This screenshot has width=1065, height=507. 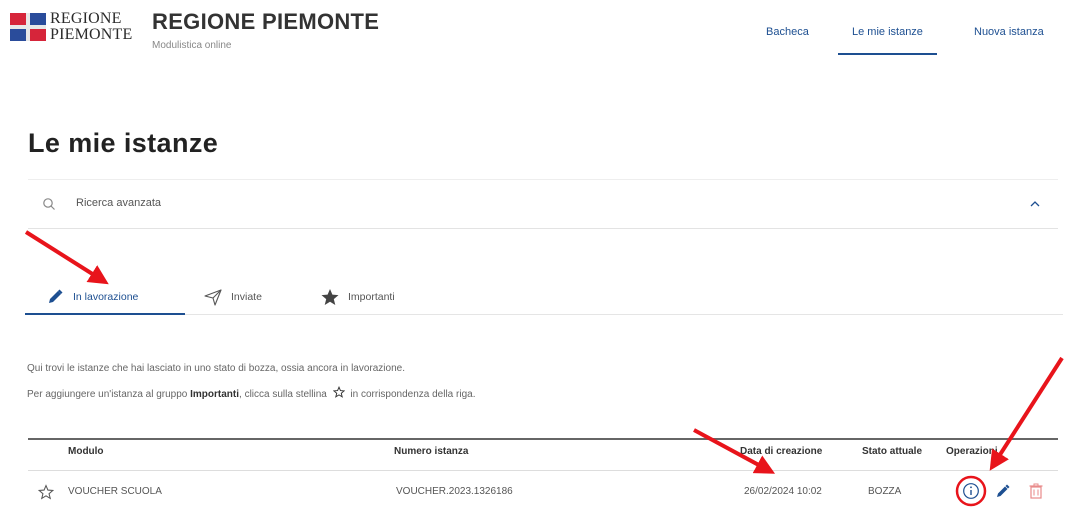 I want to click on piemonte-flag-logo, so click(x=28, y=27).